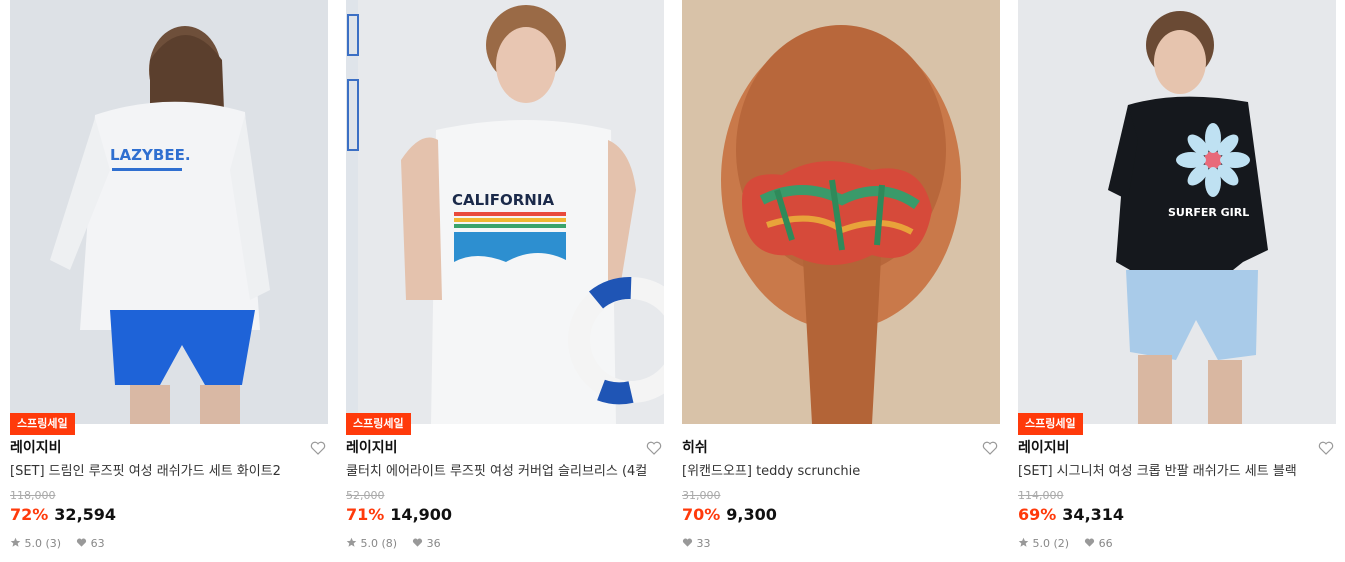 Image resolution: width=1345 pixels, height=562 pixels. I want to click on original-price: 114,000, so click(1041, 495).